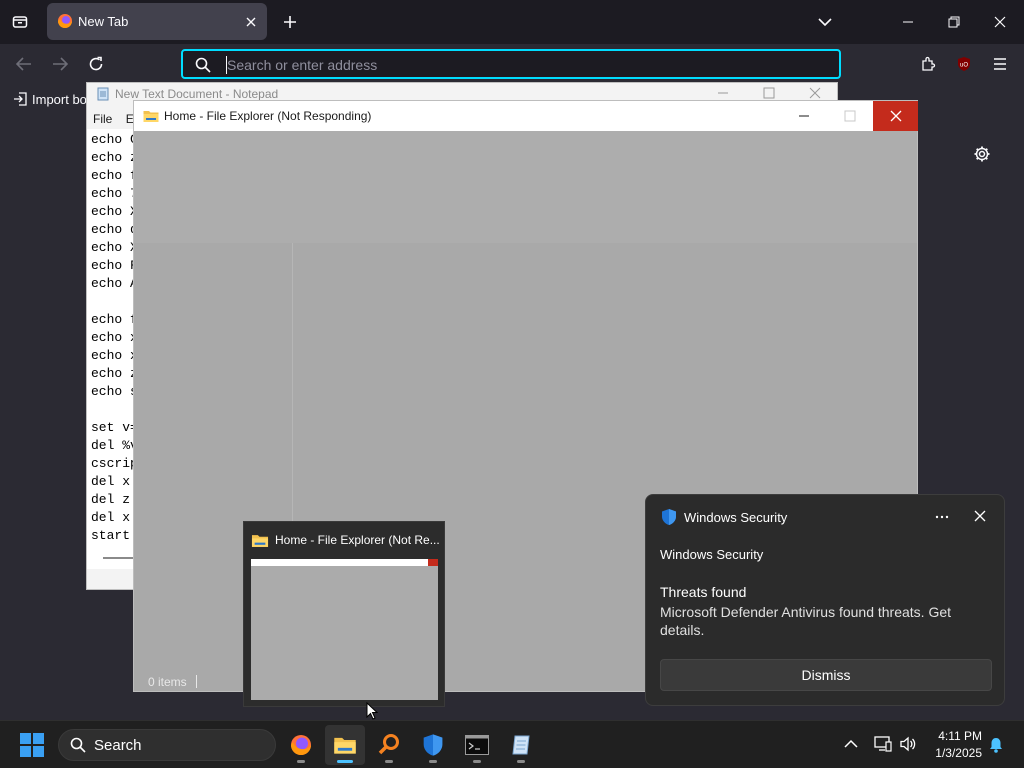 This screenshot has height=768, width=1024. Describe the element at coordinates (815, 93) in the screenshot. I see `notepad-close-icon` at that location.